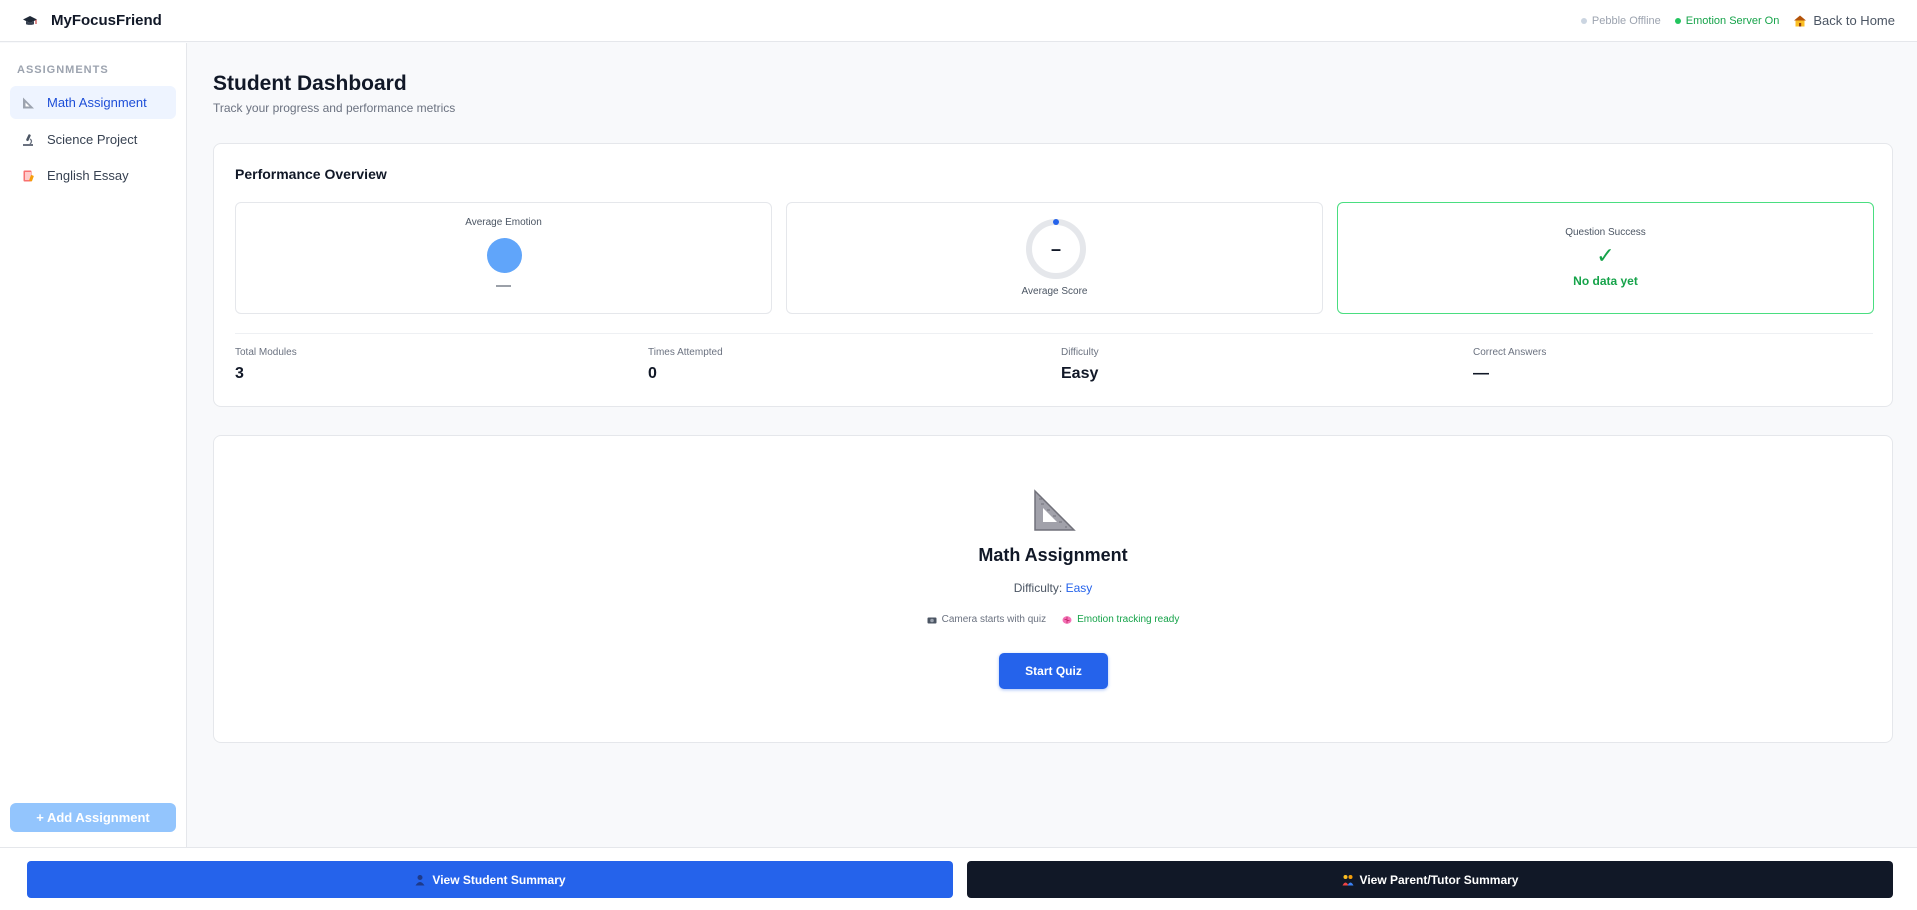 This screenshot has width=1917, height=910. Describe the element at coordinates (93, 817) in the screenshot. I see `add-assignment-button: + Add Assignment` at that location.